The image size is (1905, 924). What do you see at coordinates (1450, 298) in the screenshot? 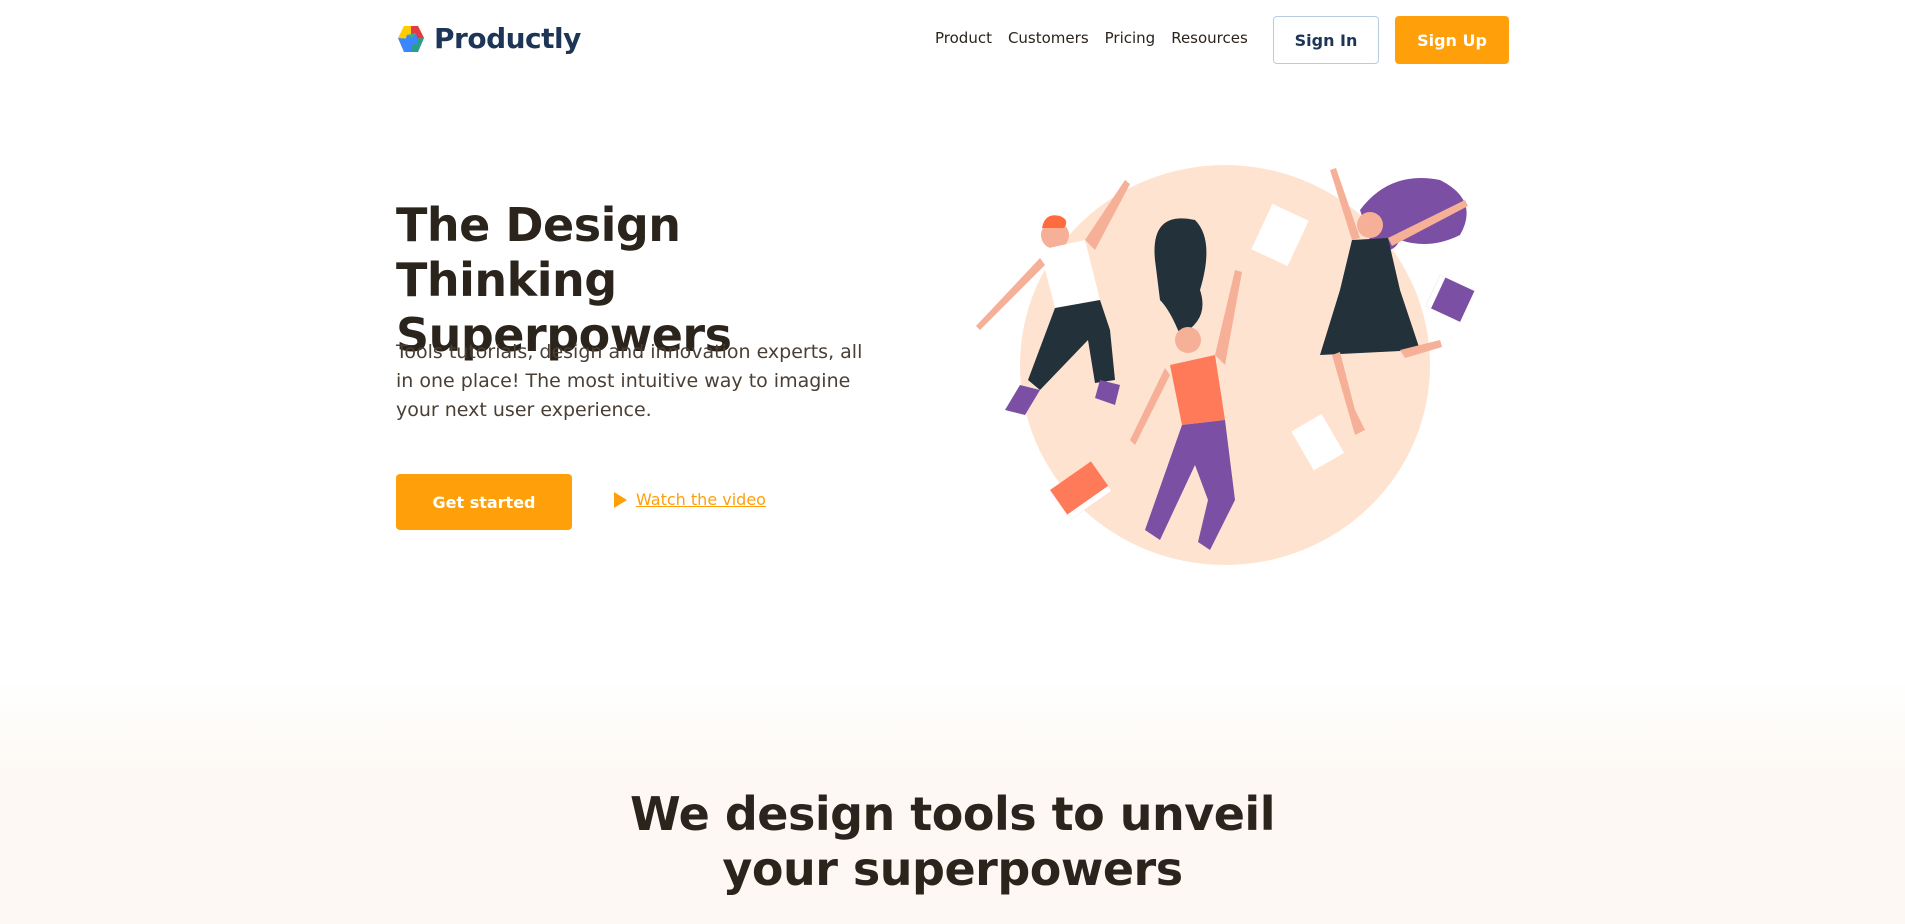
I see `book-icon` at bounding box center [1450, 298].